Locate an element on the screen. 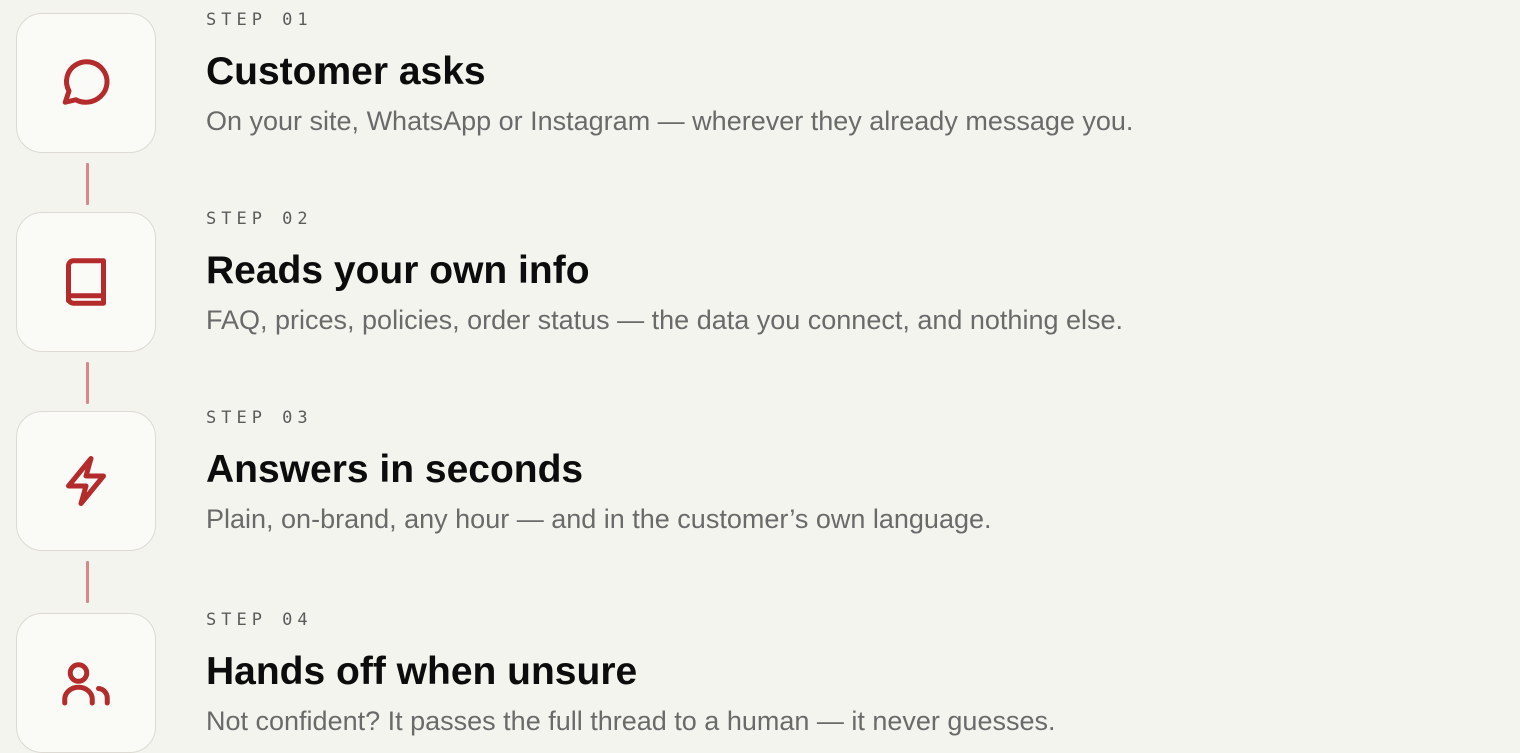  step-title: Customer asks is located at coordinates (346, 71).